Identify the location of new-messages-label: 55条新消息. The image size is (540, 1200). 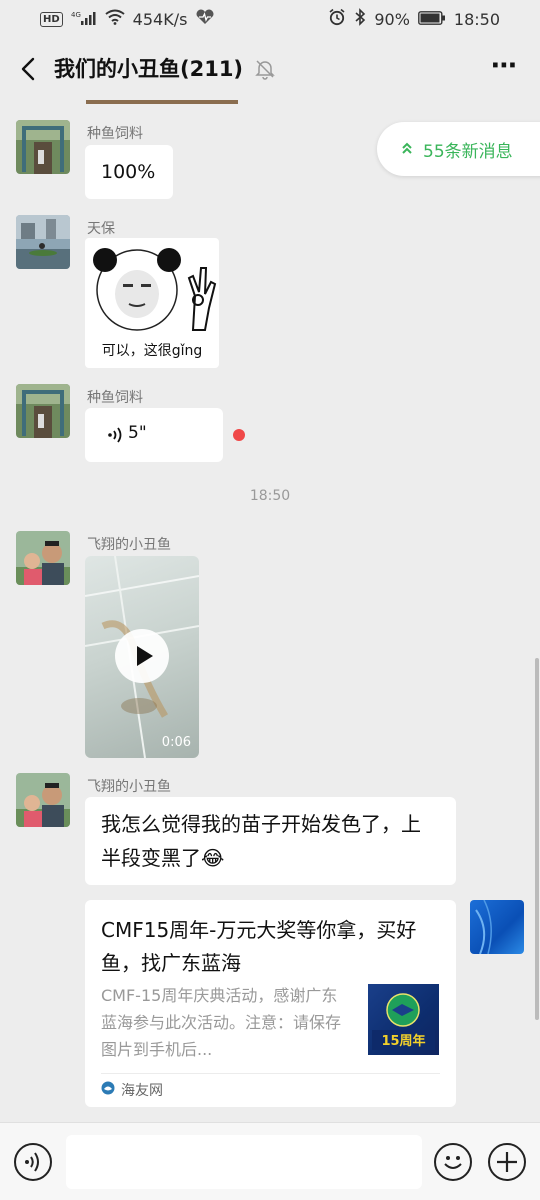
(468, 151).